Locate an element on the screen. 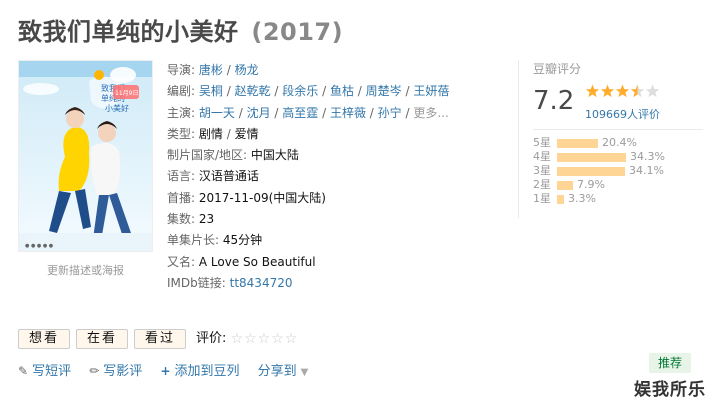  page-title: 致我们单纯的小美好 (2017) is located at coordinates (180, 29).